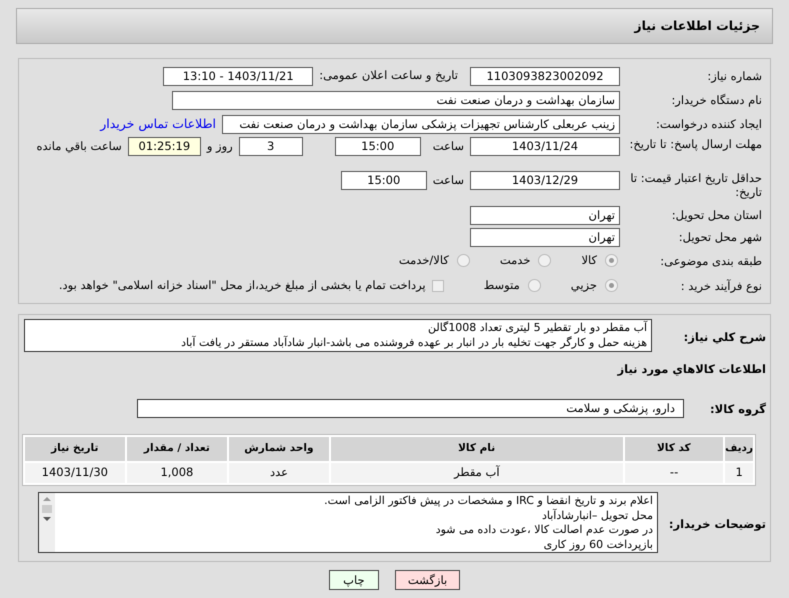 Image resolution: width=789 pixels, height=598 pixels. What do you see at coordinates (502, 285) in the screenshot?
I see `field-label: متوسط` at bounding box center [502, 285].